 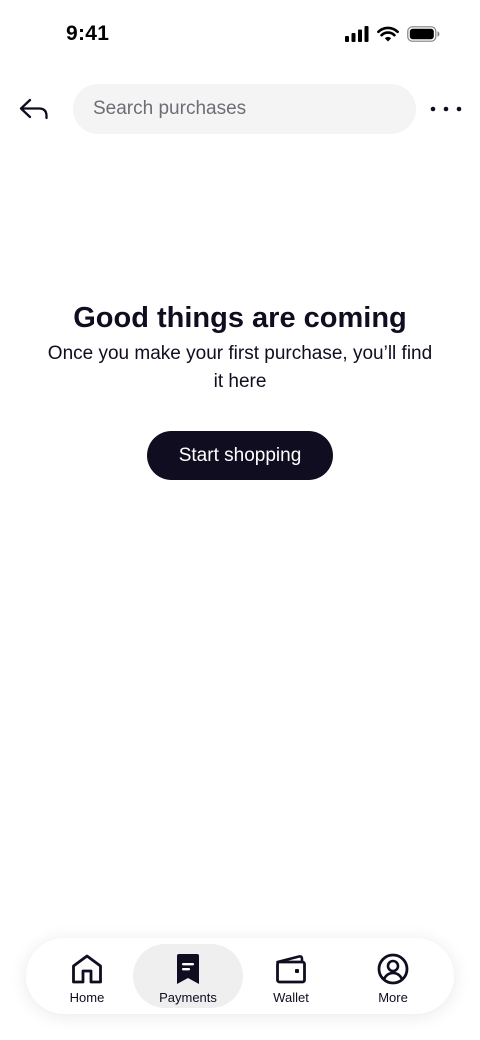 I want to click on status-time: 9:41, so click(x=88, y=33).